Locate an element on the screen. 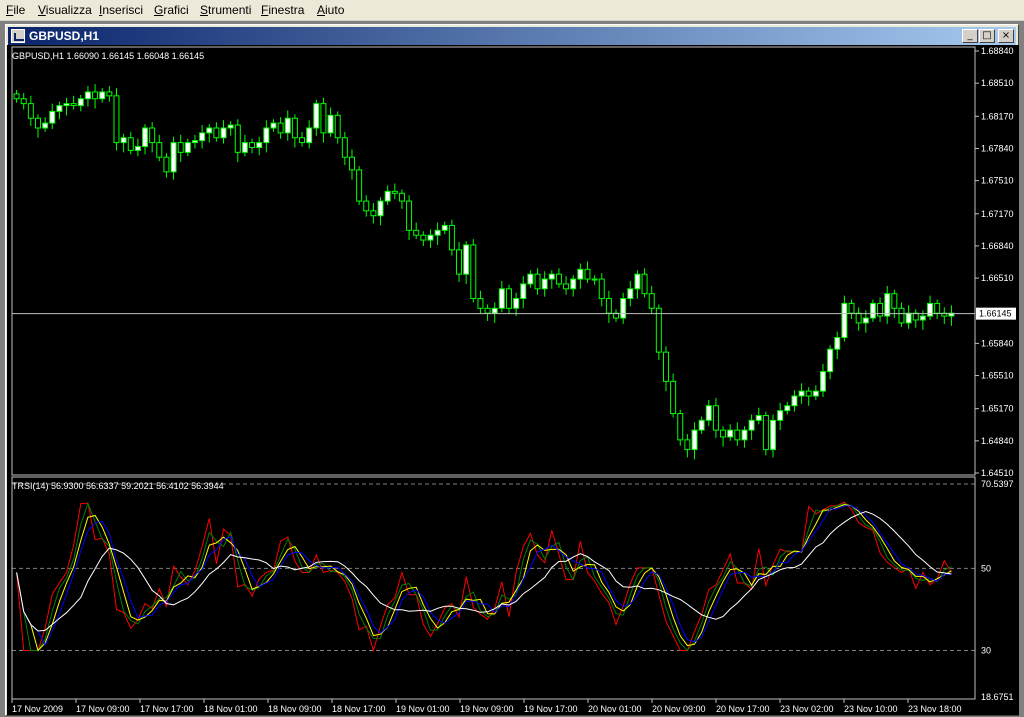 Image resolution: width=1024 pixels, height=717 pixels. time-tick-label: 17 Nov 2009 is located at coordinates (37, 709).